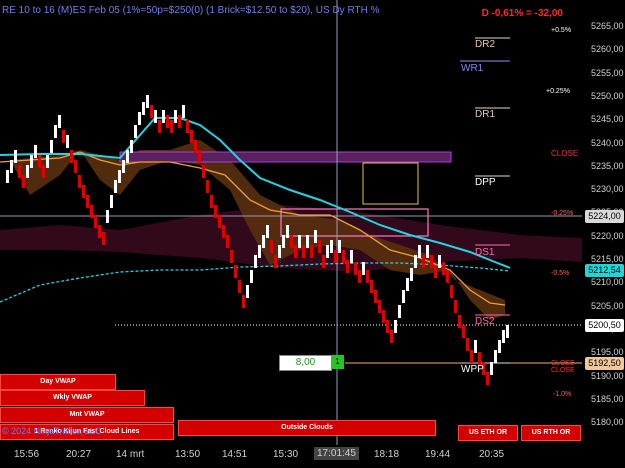  I want to click on us-eth-or-button: US ETH OR, so click(488, 433).